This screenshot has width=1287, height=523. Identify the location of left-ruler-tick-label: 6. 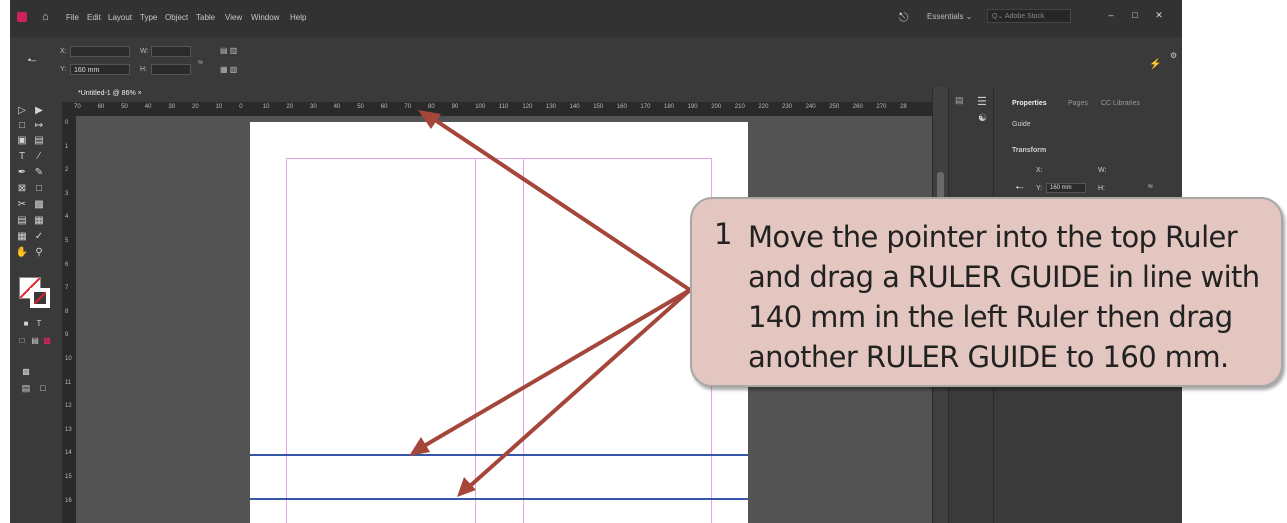
(67, 264).